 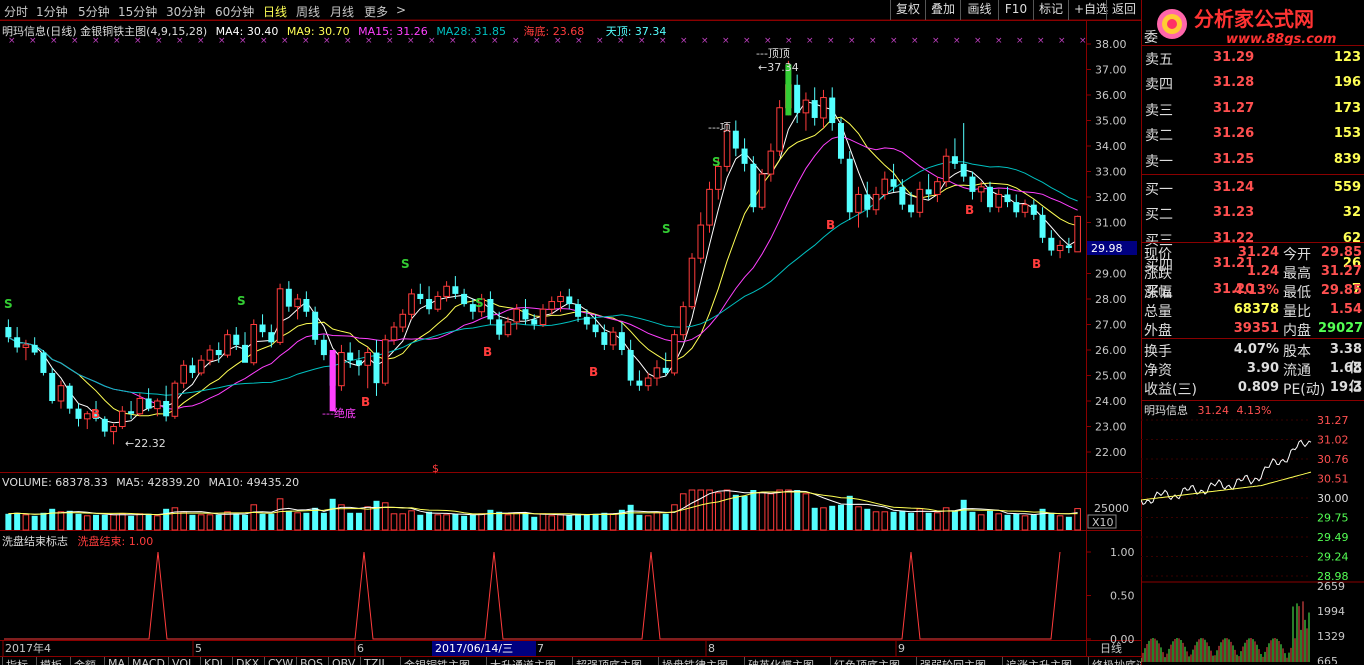 I want to click on quote-value: 31.27, so click(x=1341, y=271).